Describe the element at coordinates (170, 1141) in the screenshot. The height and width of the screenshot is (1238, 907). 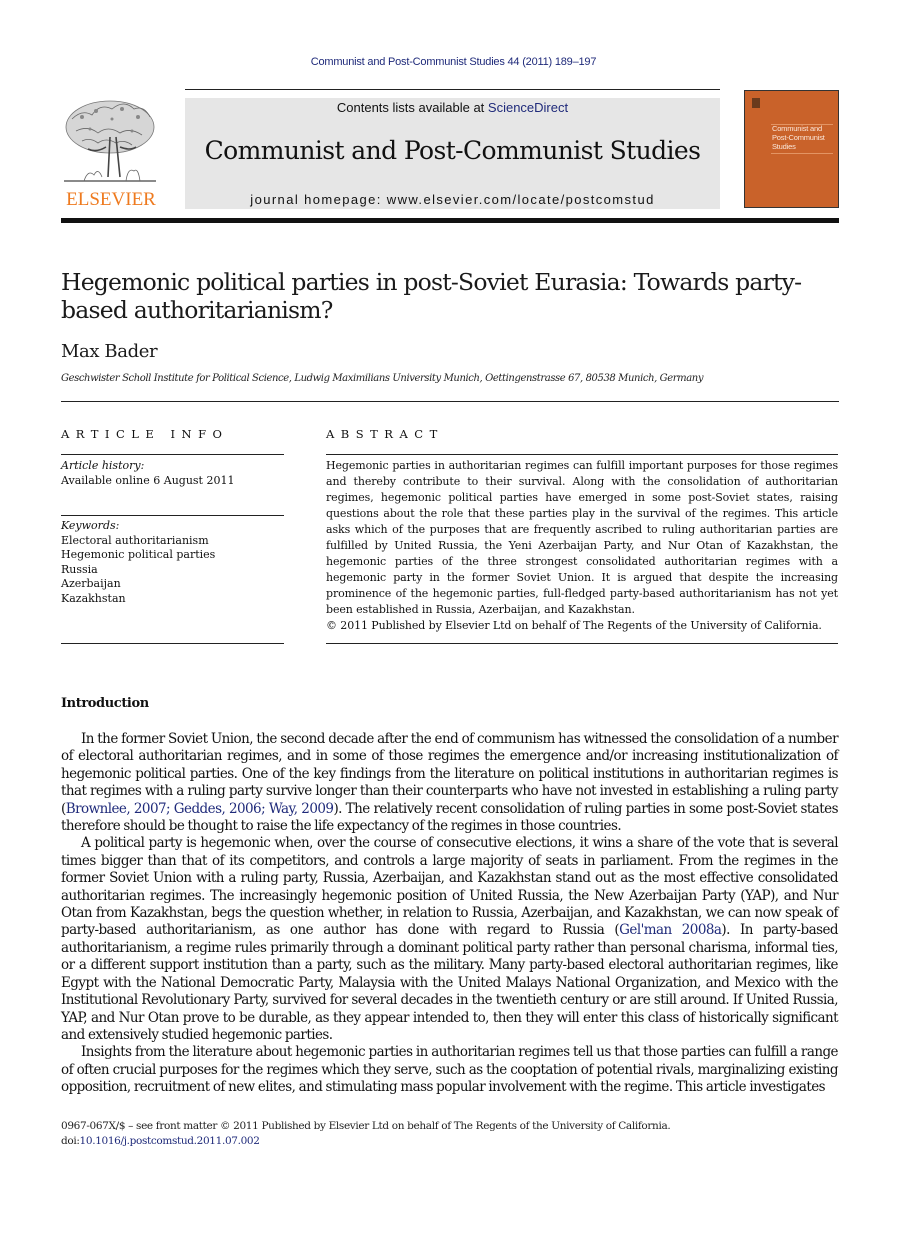
I see `doi-link: 10.1016/j.postcomstud.2011.07.002` at that location.